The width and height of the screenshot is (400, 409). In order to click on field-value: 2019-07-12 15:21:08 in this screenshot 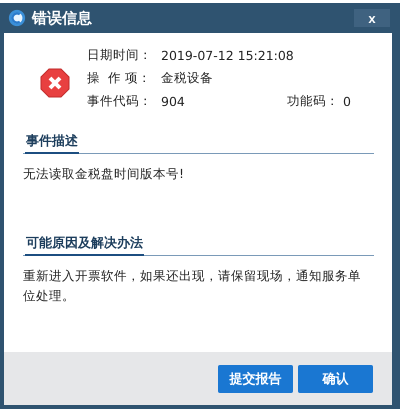, I will do `click(227, 55)`.